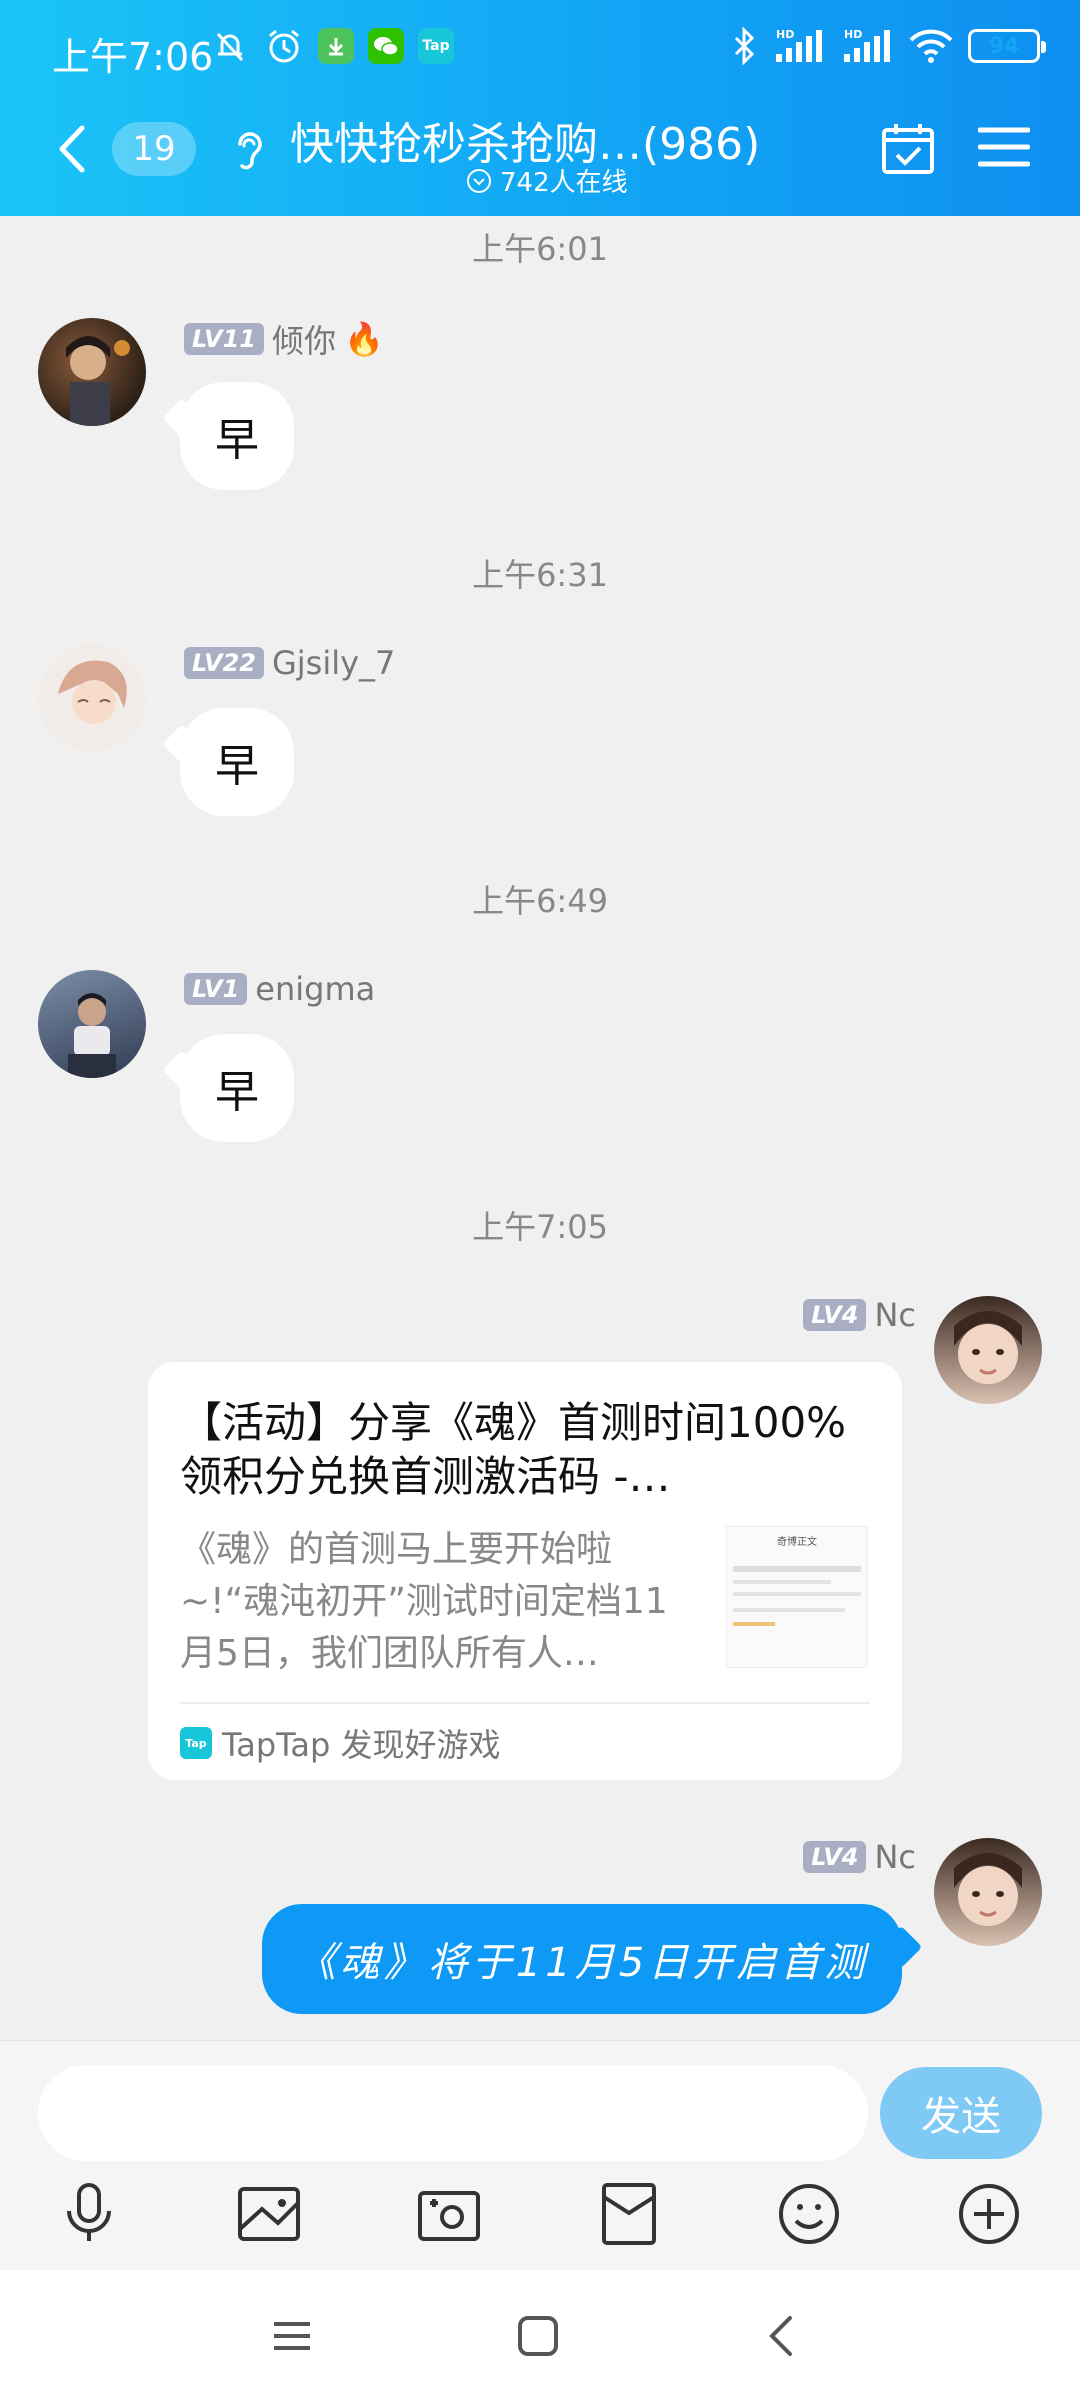 The image size is (1080, 2400). Describe the element at coordinates (540, 2218) in the screenshot. I see `input-toolbar` at that location.